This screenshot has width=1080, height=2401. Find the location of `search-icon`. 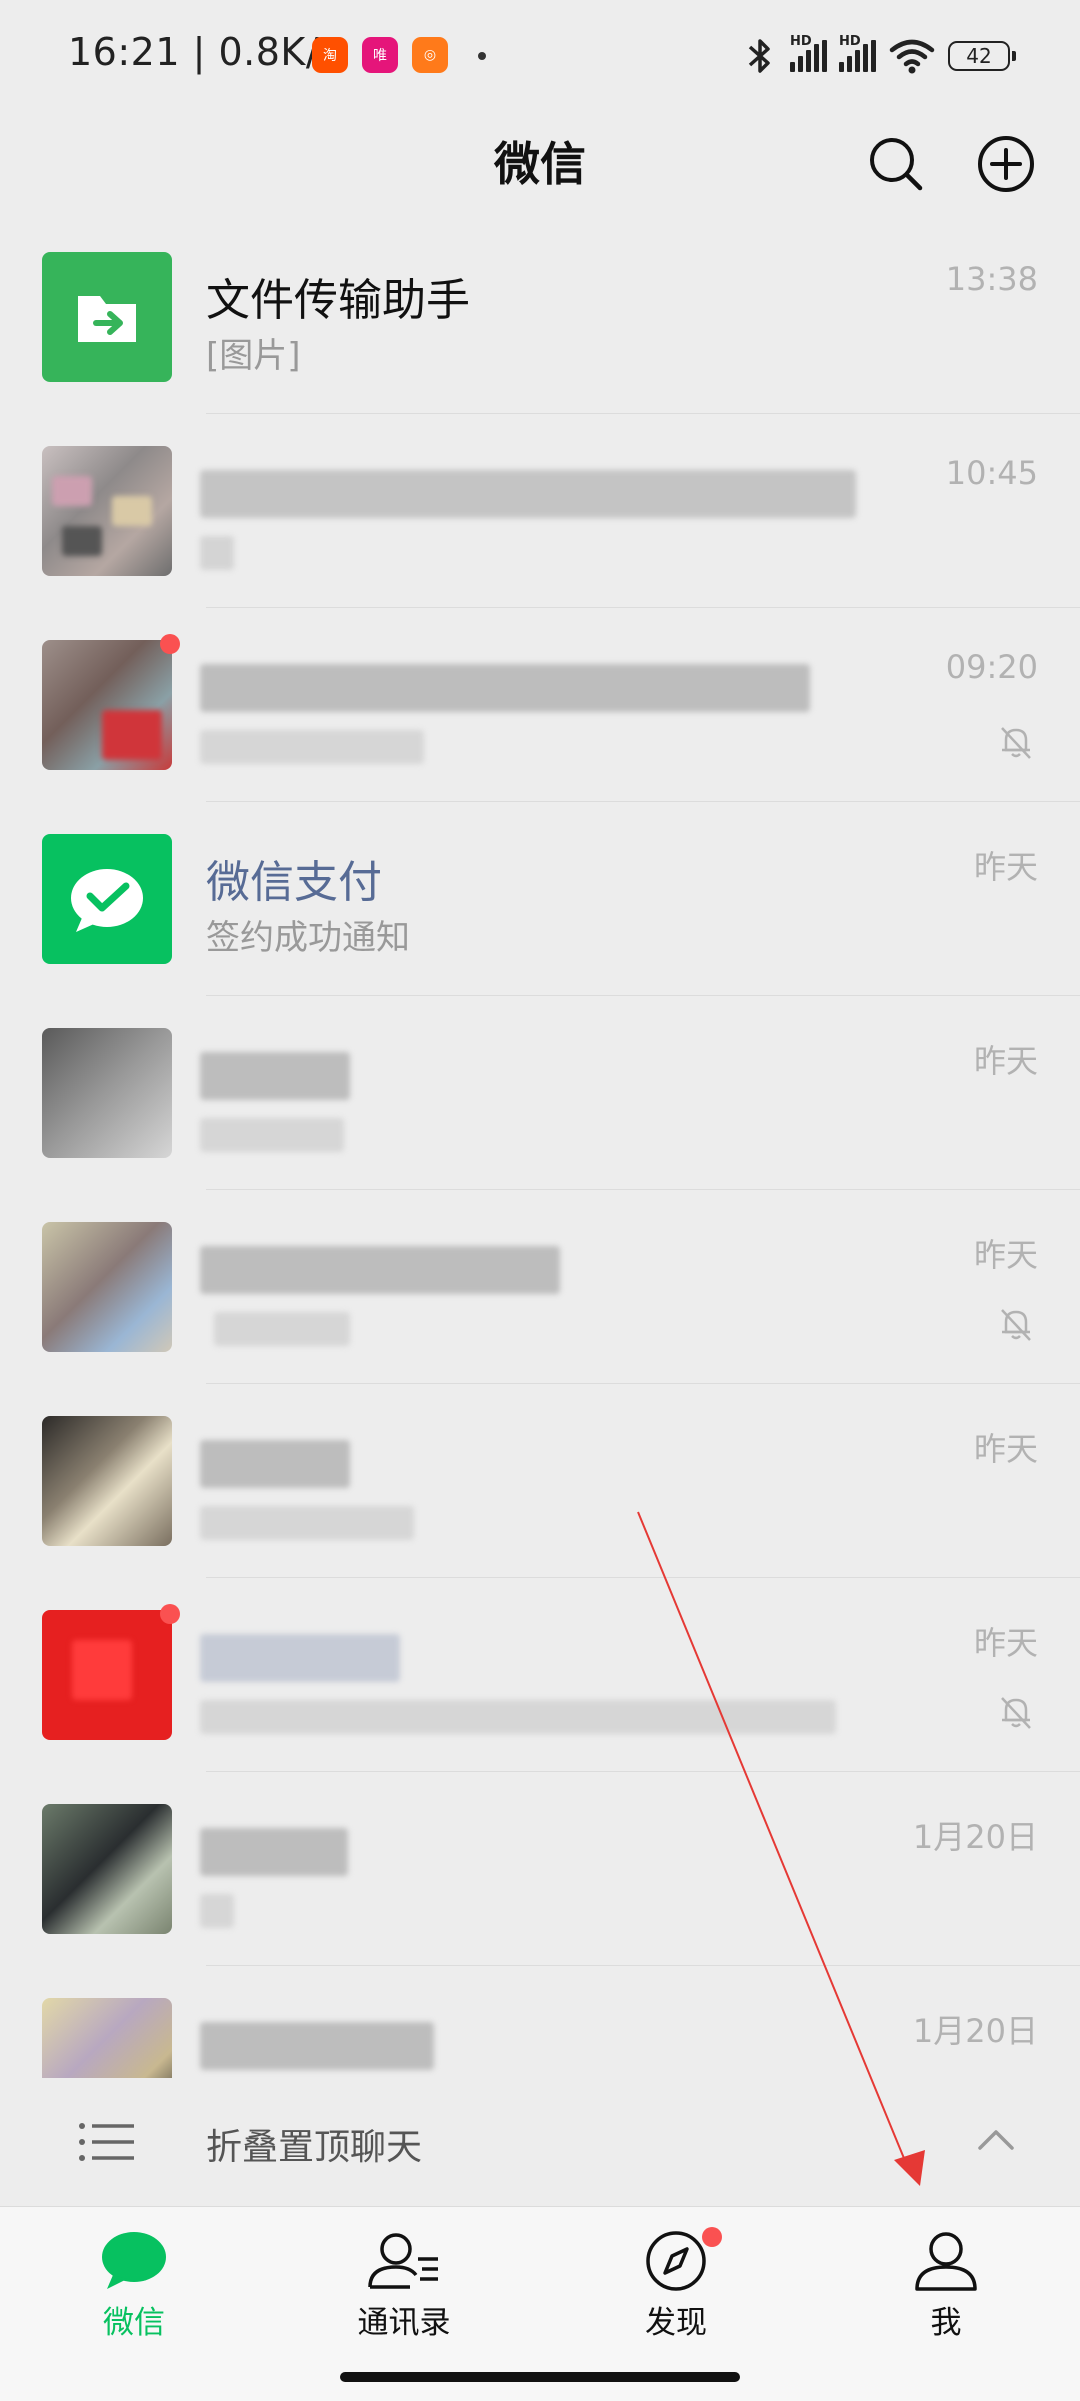

search-icon is located at coordinates (896, 164).